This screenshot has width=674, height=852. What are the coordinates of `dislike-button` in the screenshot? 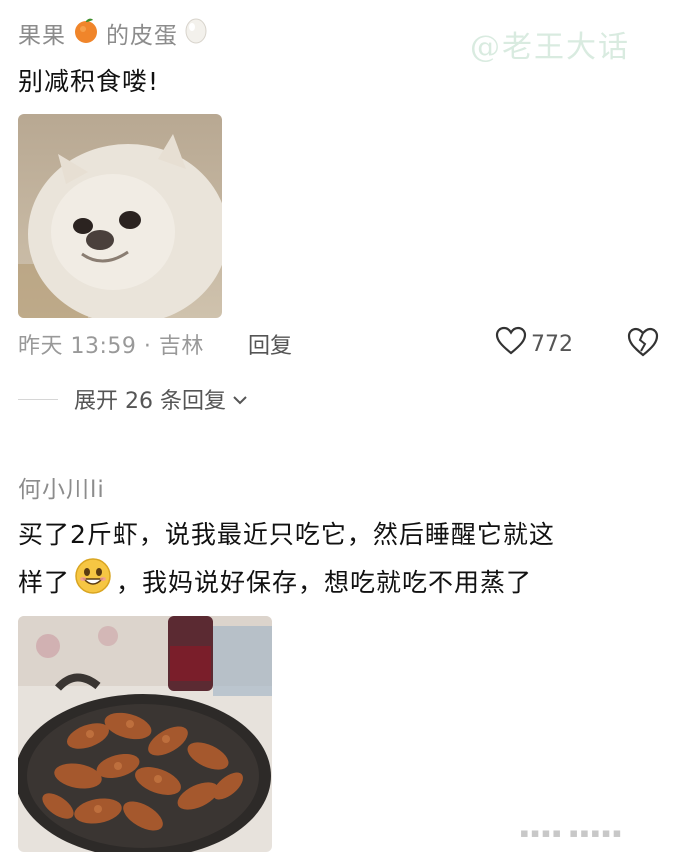 It's located at (643, 344).